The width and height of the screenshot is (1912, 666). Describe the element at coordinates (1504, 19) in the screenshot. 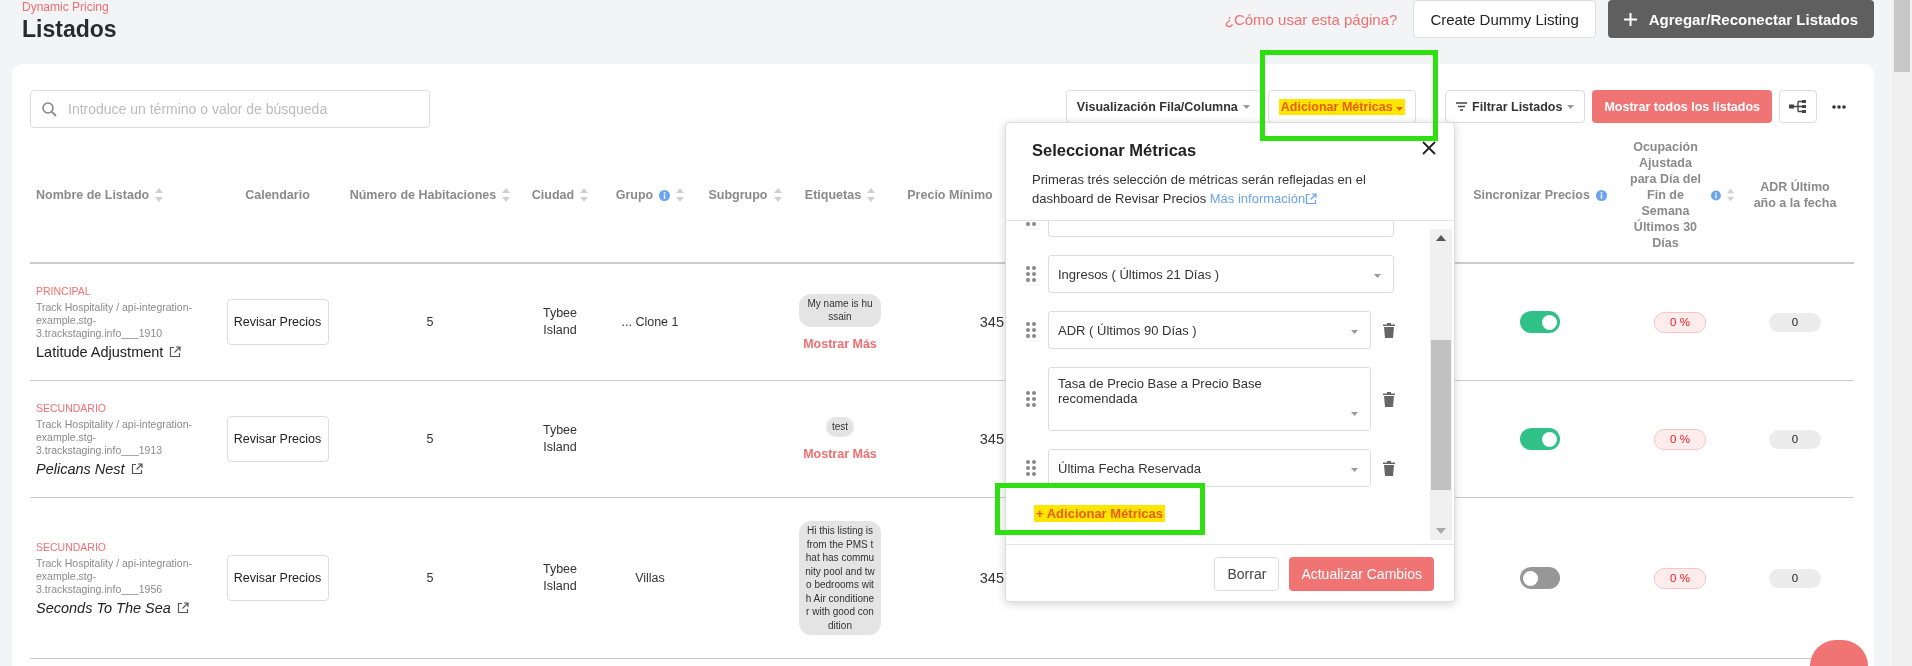

I see `create-listing-button: Create Dummy Listing` at that location.